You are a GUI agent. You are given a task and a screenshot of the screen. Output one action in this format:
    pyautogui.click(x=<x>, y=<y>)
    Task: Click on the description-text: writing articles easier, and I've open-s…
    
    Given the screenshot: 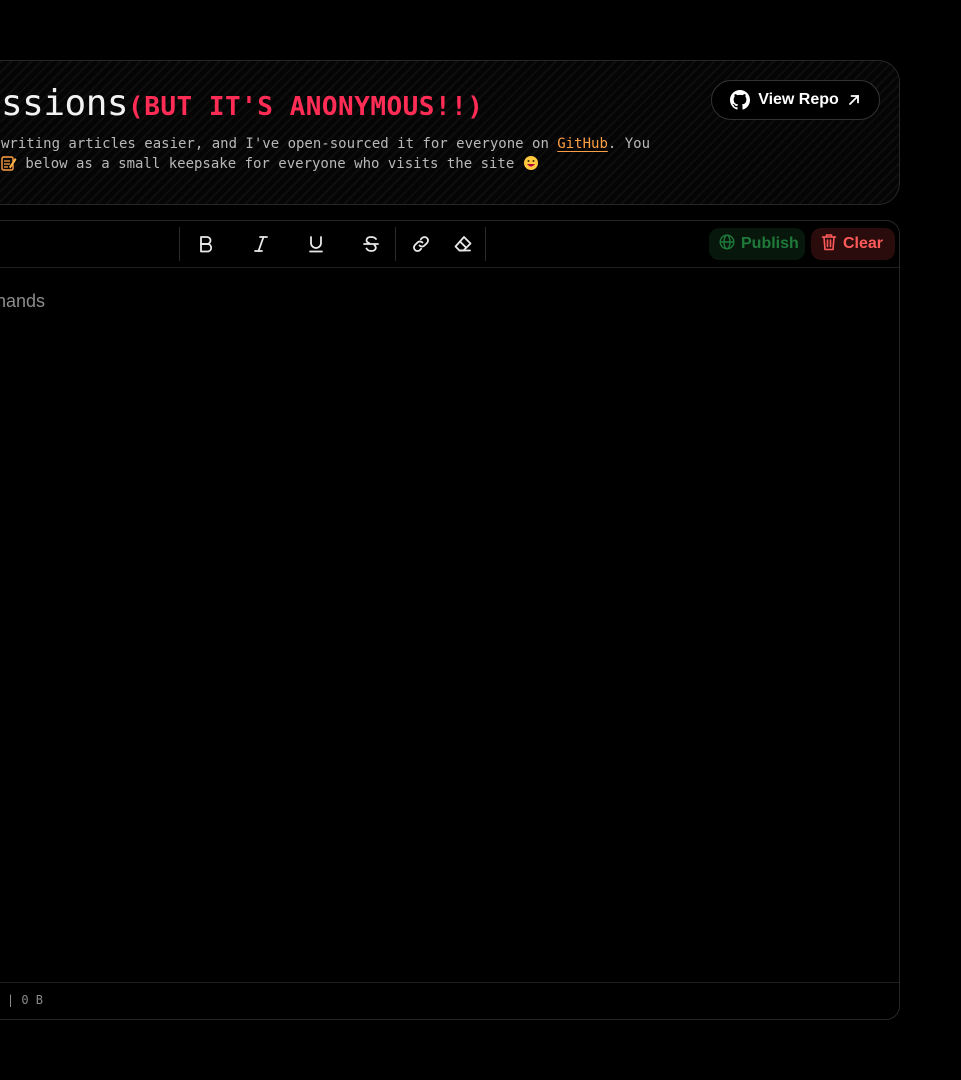 What is the action you would take?
    pyautogui.click(x=279, y=144)
    